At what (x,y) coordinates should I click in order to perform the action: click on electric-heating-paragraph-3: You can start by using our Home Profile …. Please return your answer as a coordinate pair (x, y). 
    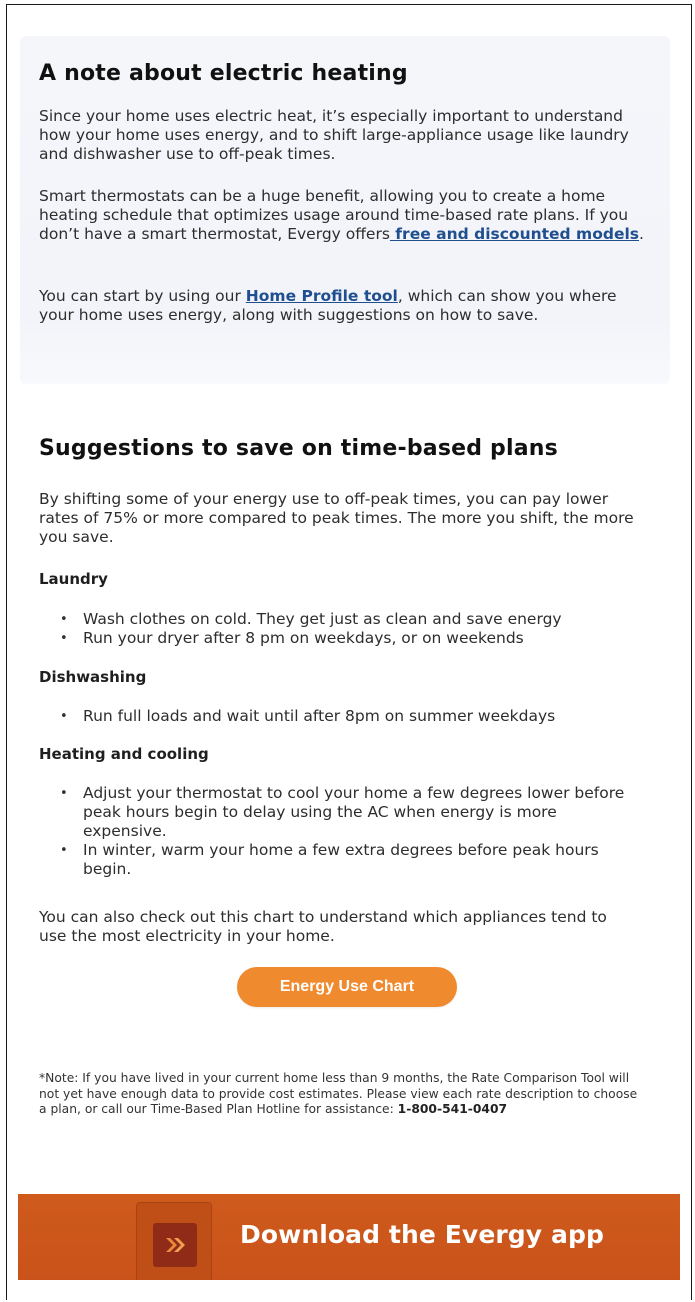
    Looking at the image, I should click on (339, 306).